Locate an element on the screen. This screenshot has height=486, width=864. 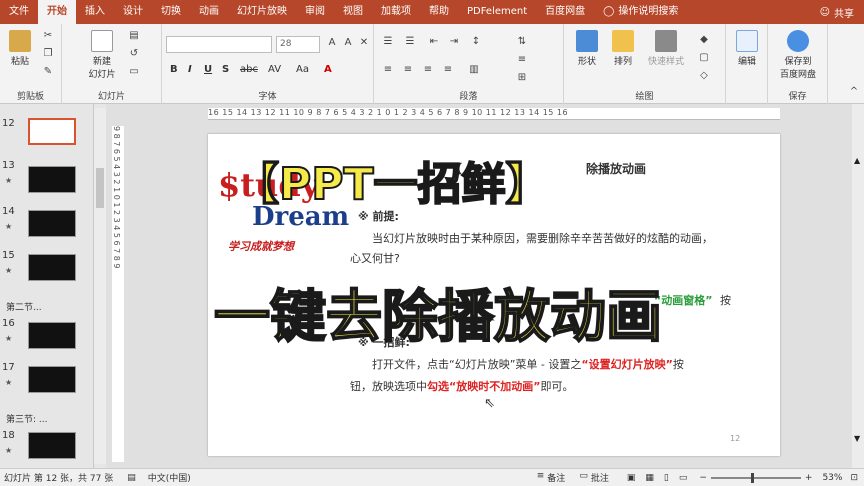
italic-button: I is located at coordinates (190, 69).